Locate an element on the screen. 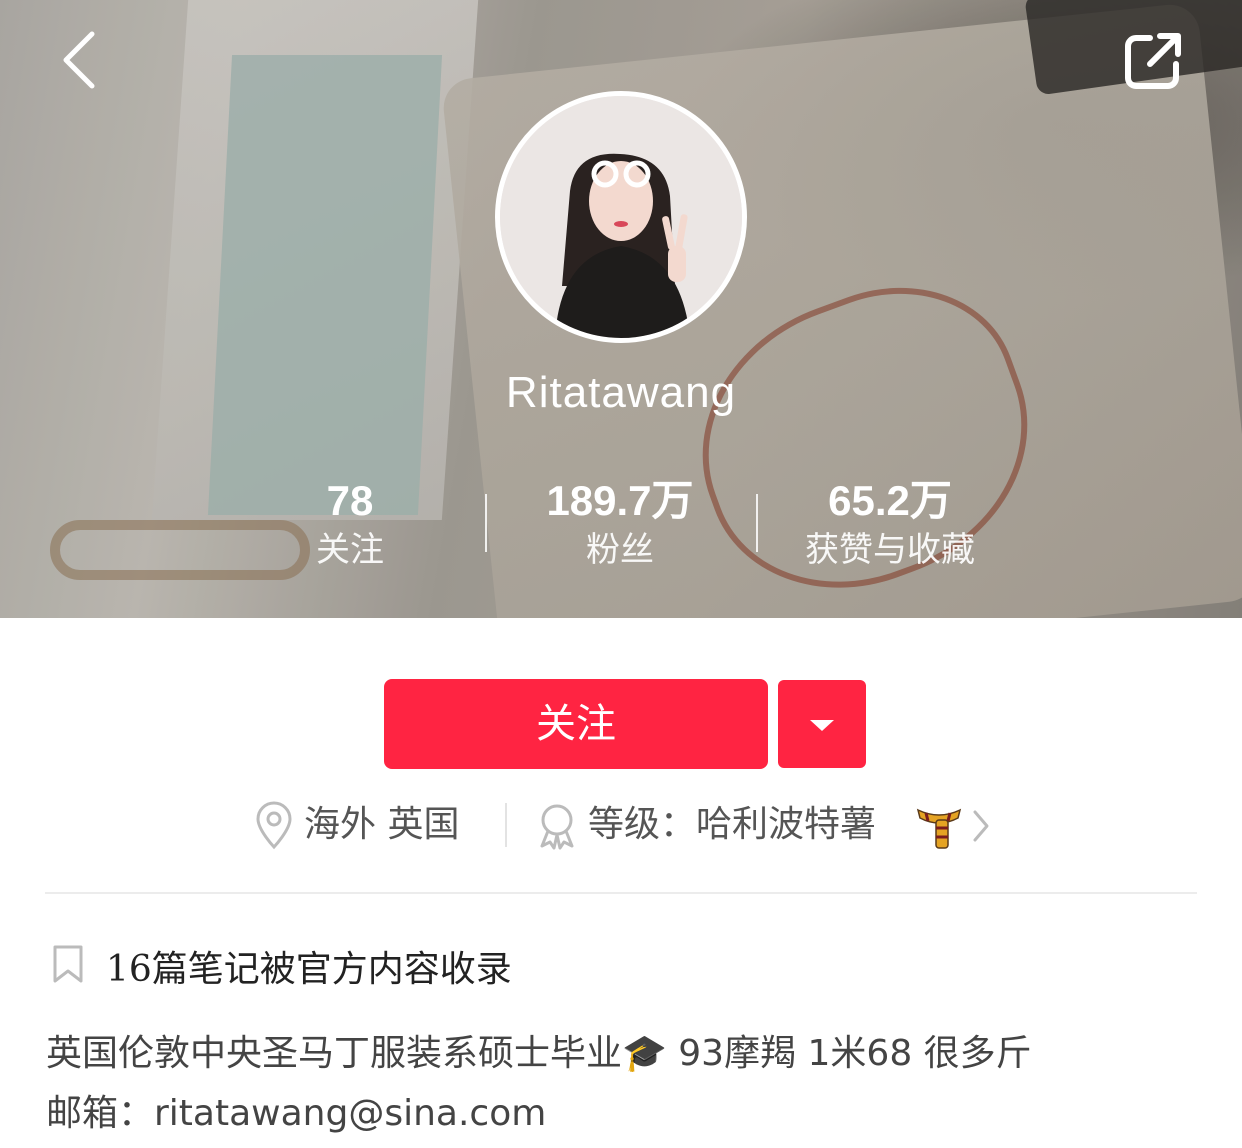 The width and height of the screenshot is (1242, 1148). chevron-left-icon is located at coordinates (79, 60).